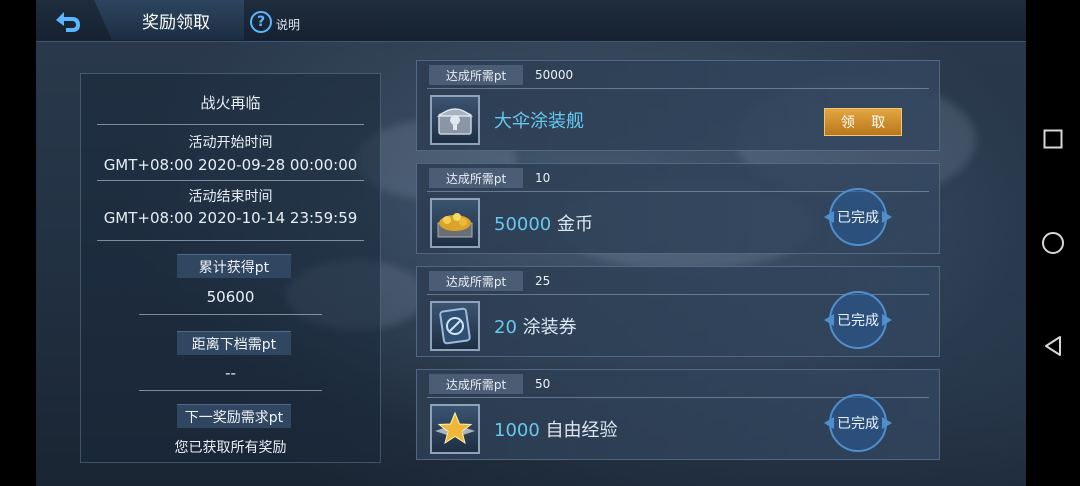 Image resolution: width=1080 pixels, height=486 pixels. I want to click on recents-square-icon, so click(1053, 139).